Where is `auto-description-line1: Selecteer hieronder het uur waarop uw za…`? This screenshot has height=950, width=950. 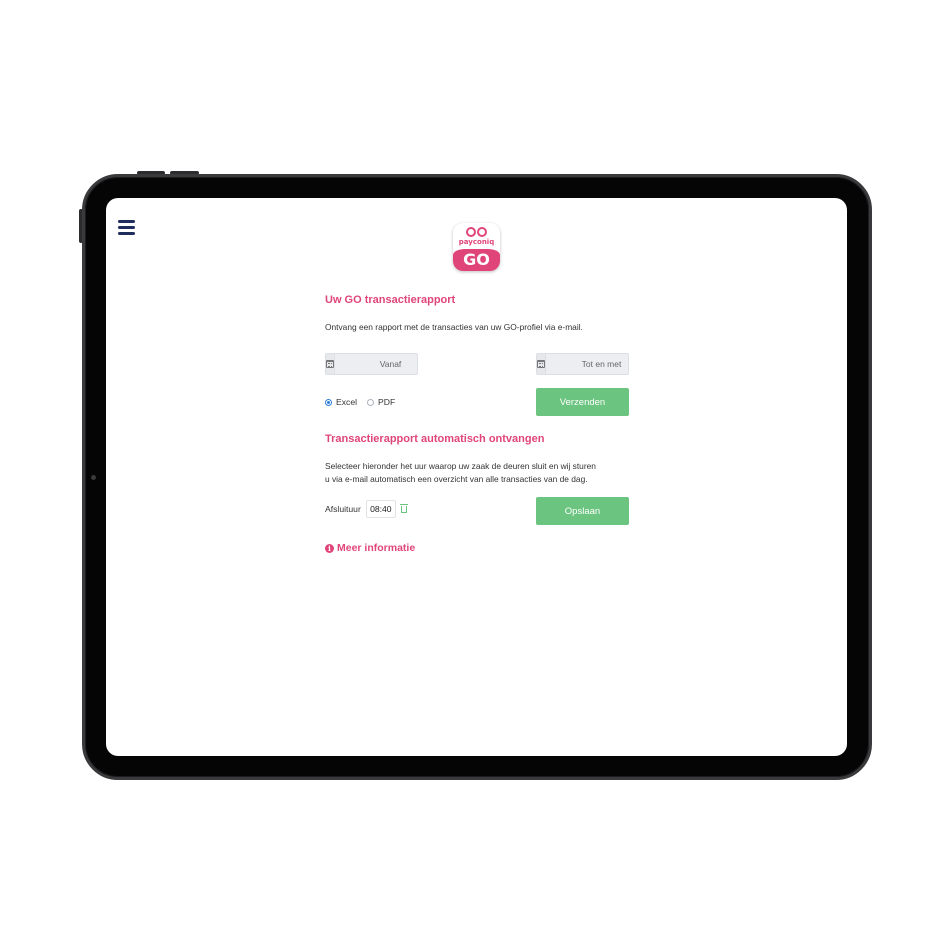
auto-description-line1: Selecteer hieronder het uur waarop uw za… is located at coordinates (460, 466).